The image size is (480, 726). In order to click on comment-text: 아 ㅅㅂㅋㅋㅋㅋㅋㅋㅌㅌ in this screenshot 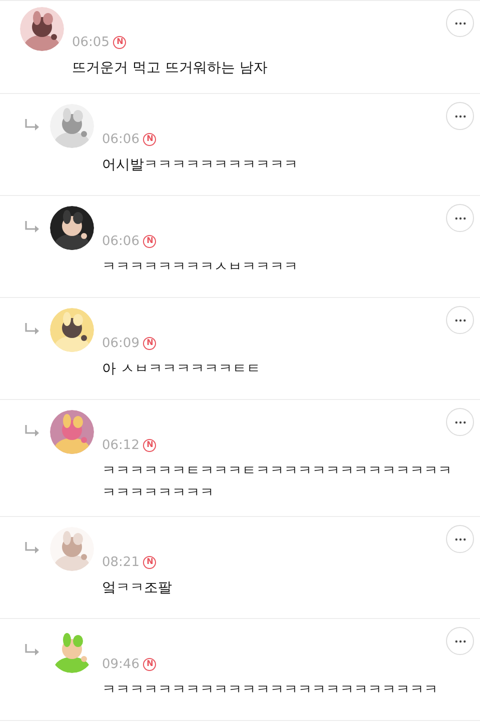, I will do `click(182, 369)`.